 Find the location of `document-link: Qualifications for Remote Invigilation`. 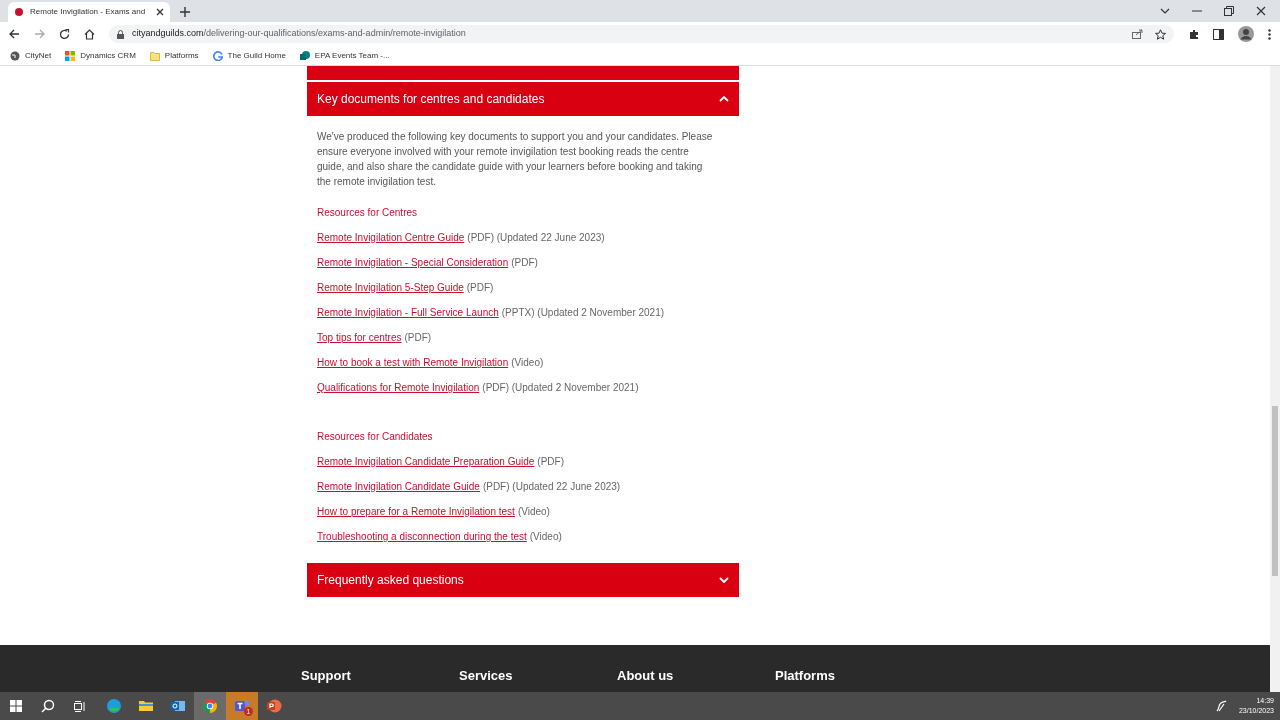

document-link: Qualifications for Remote Invigilation is located at coordinates (398, 387).